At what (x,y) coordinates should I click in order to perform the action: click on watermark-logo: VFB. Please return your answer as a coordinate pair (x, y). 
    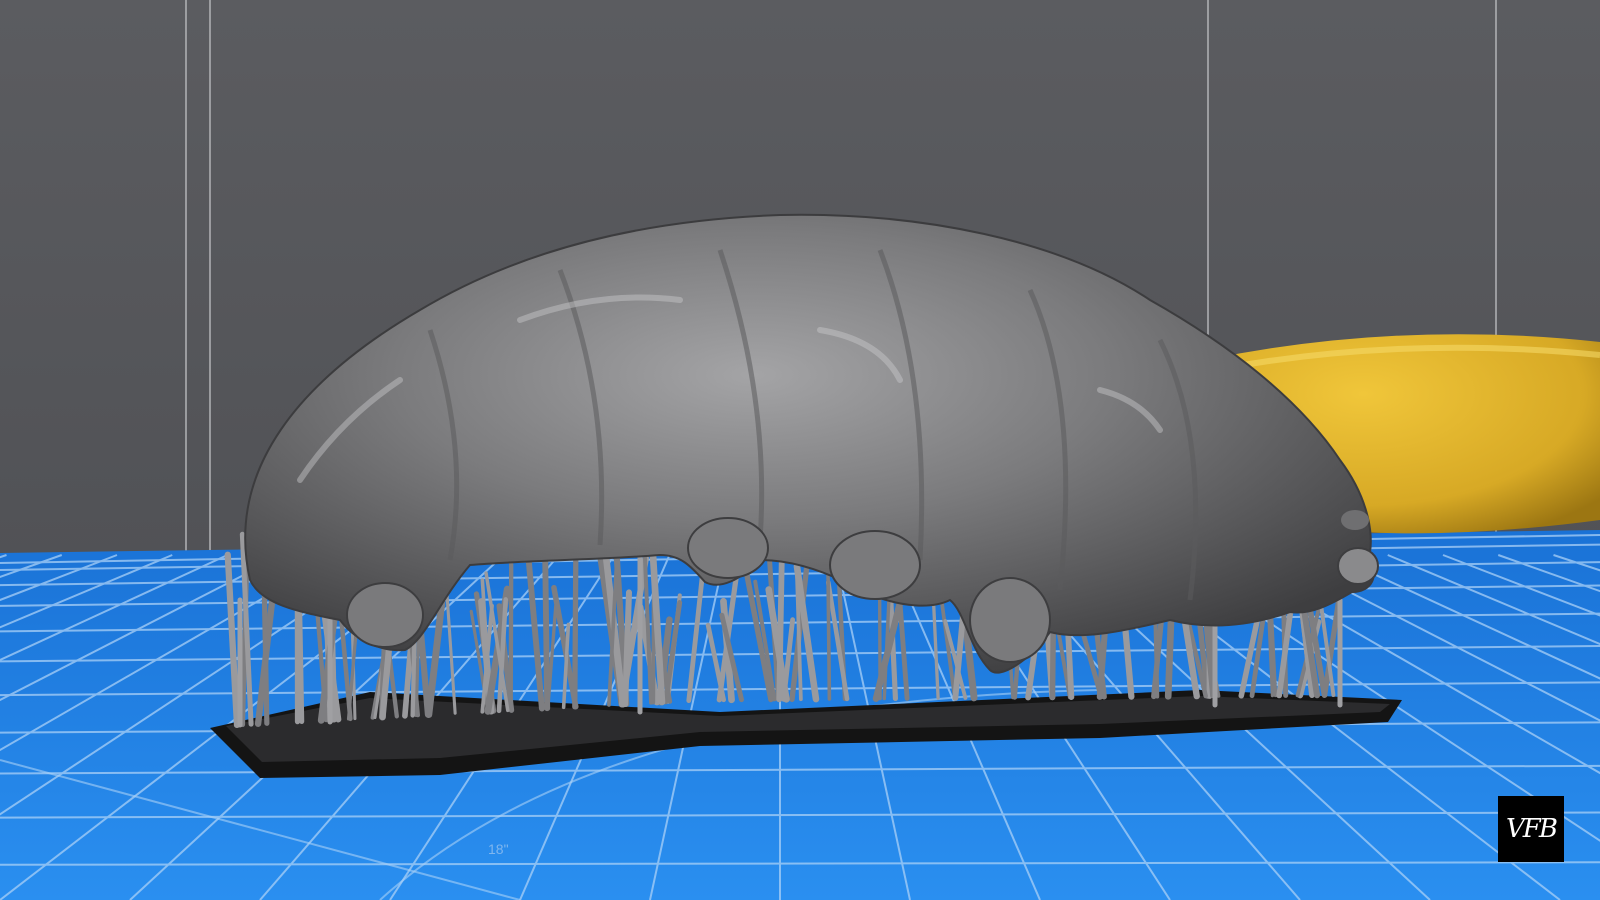
    Looking at the image, I should click on (1531, 829).